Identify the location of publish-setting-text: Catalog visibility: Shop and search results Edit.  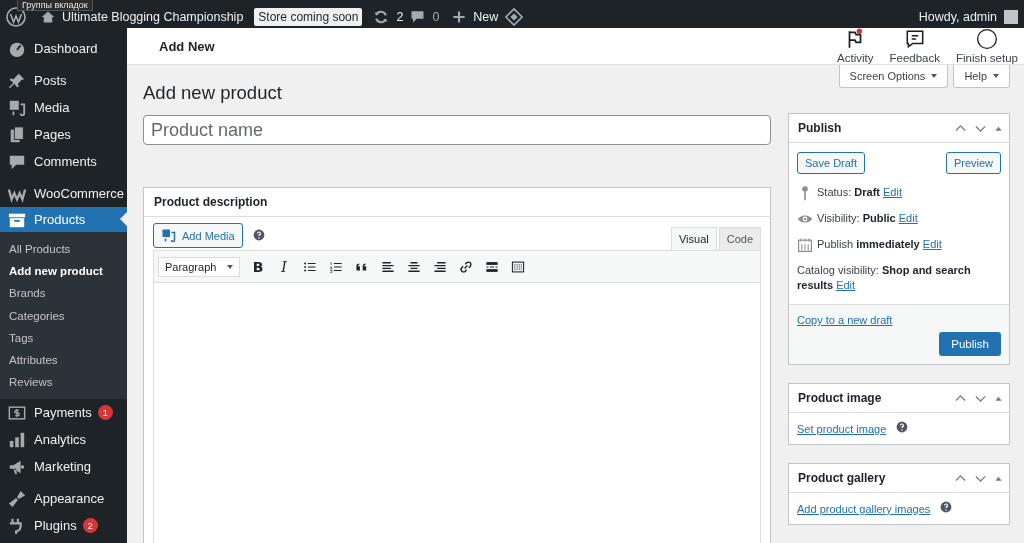
(884, 278).